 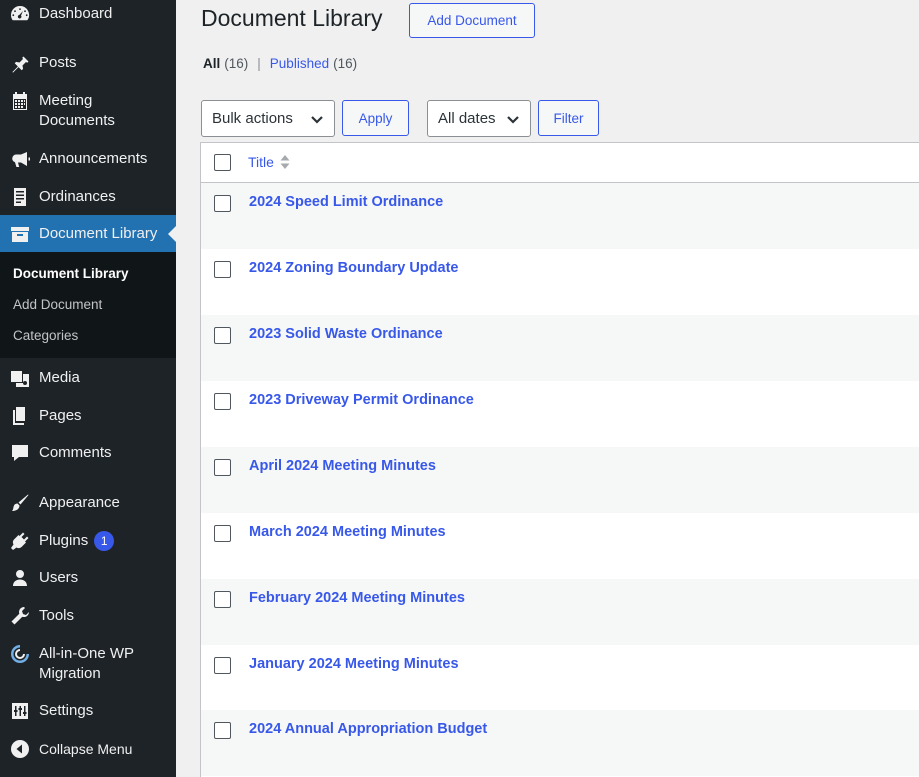 I want to click on sidebar-item-tools: Tools, so click(x=88, y=616).